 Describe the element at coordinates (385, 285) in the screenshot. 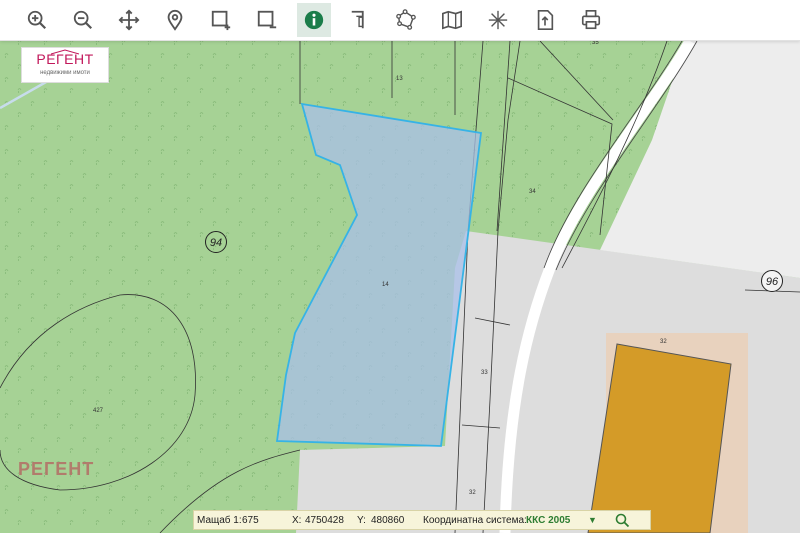

I see `plot-label: 14` at that location.